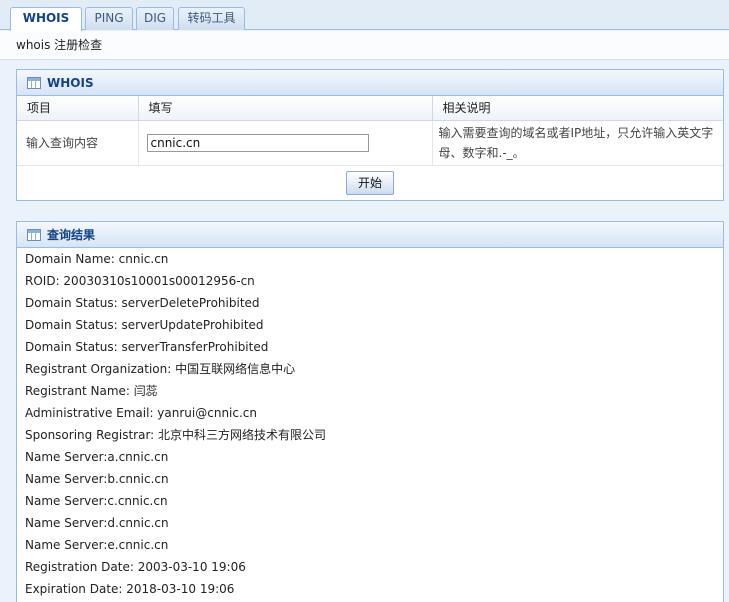 This screenshot has height=602, width=729. What do you see at coordinates (109, 18) in the screenshot?
I see `tab-ping: PING` at bounding box center [109, 18].